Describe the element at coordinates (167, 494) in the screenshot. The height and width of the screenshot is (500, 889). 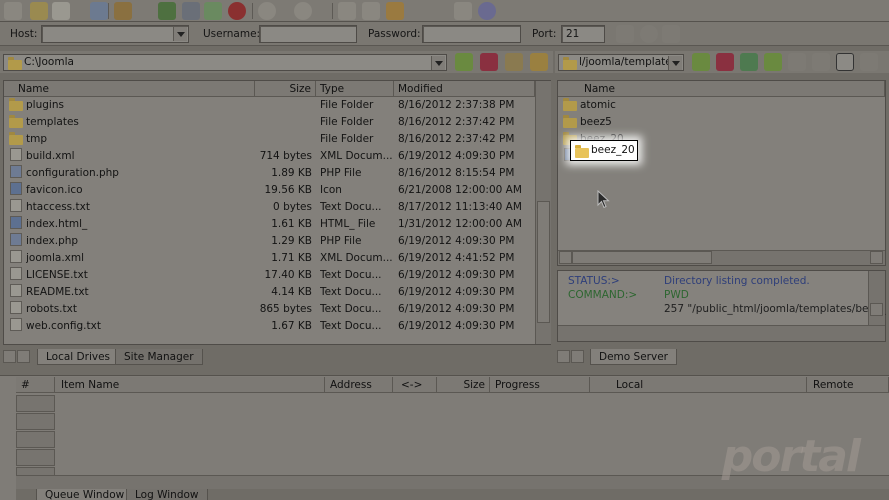
I see `tab-log-window: Log Window` at that location.